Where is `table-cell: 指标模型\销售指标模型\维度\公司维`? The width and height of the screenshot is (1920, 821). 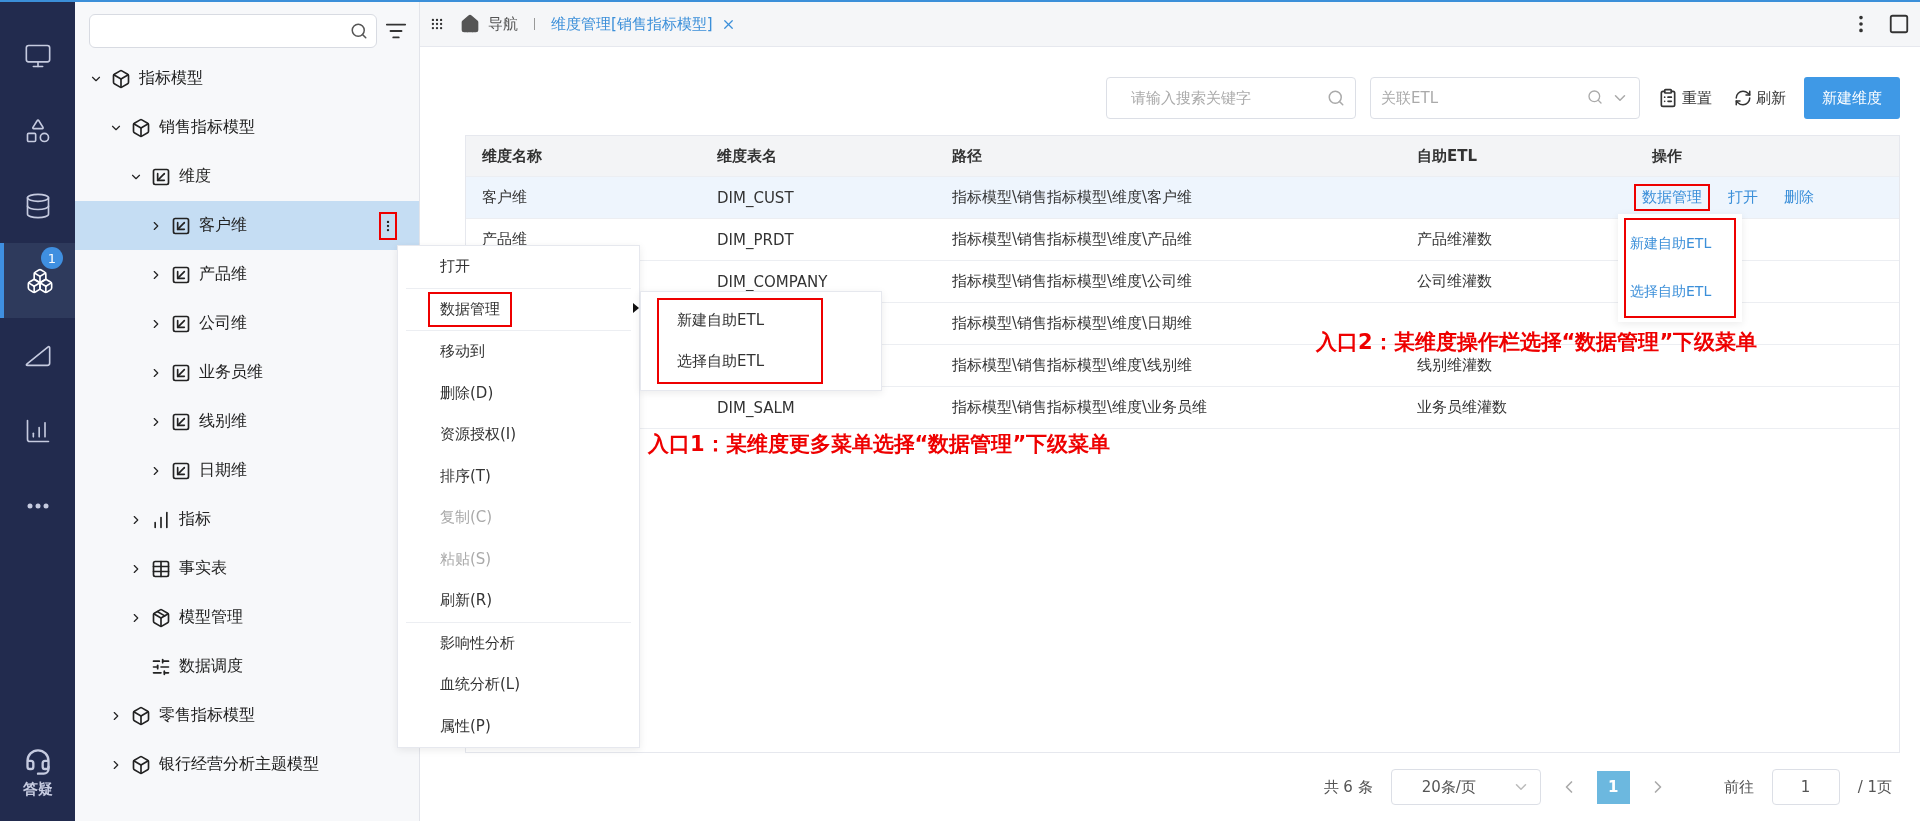 table-cell: 指标模型\销售指标模型\维度\公司维 is located at coordinates (1072, 281).